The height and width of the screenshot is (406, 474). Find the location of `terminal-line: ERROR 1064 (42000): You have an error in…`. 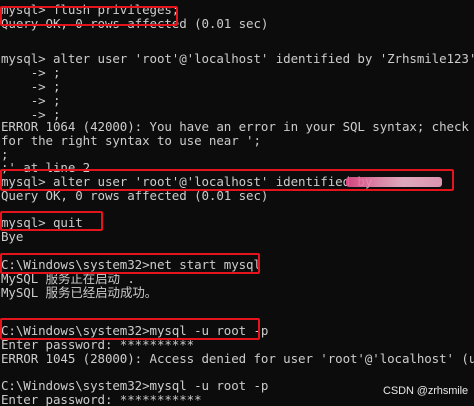

terminal-line: ERROR 1064 (42000): You have an error in… is located at coordinates (237, 126).